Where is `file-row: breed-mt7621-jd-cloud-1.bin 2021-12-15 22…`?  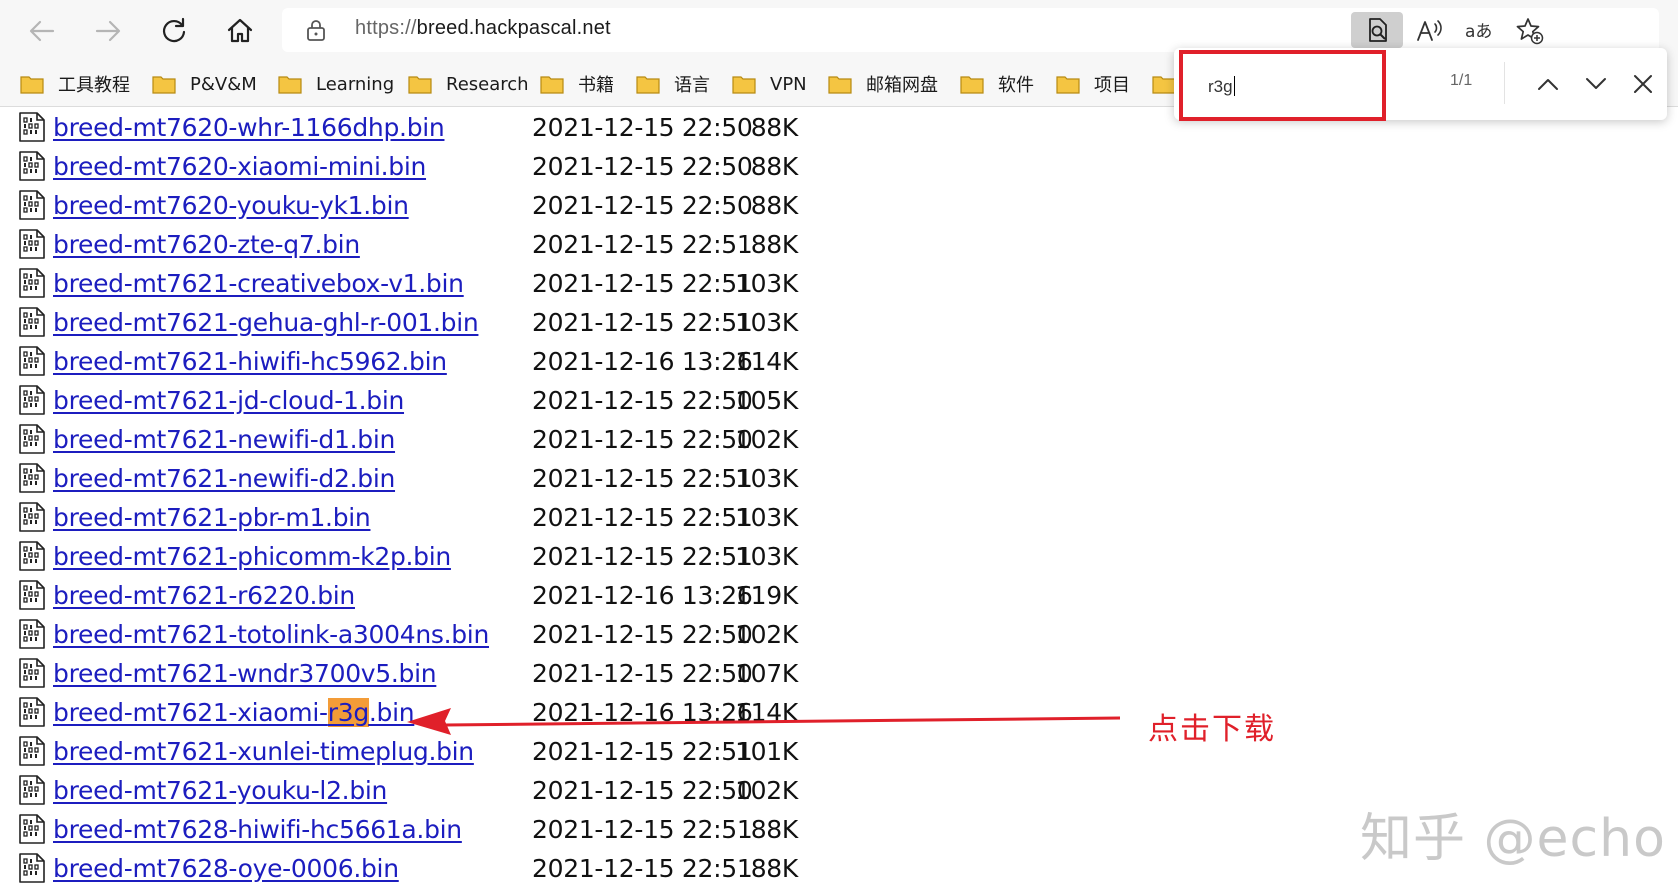
file-row: breed-mt7621-jd-cloud-1.bin 2021-12-15 22… is located at coordinates (450, 400).